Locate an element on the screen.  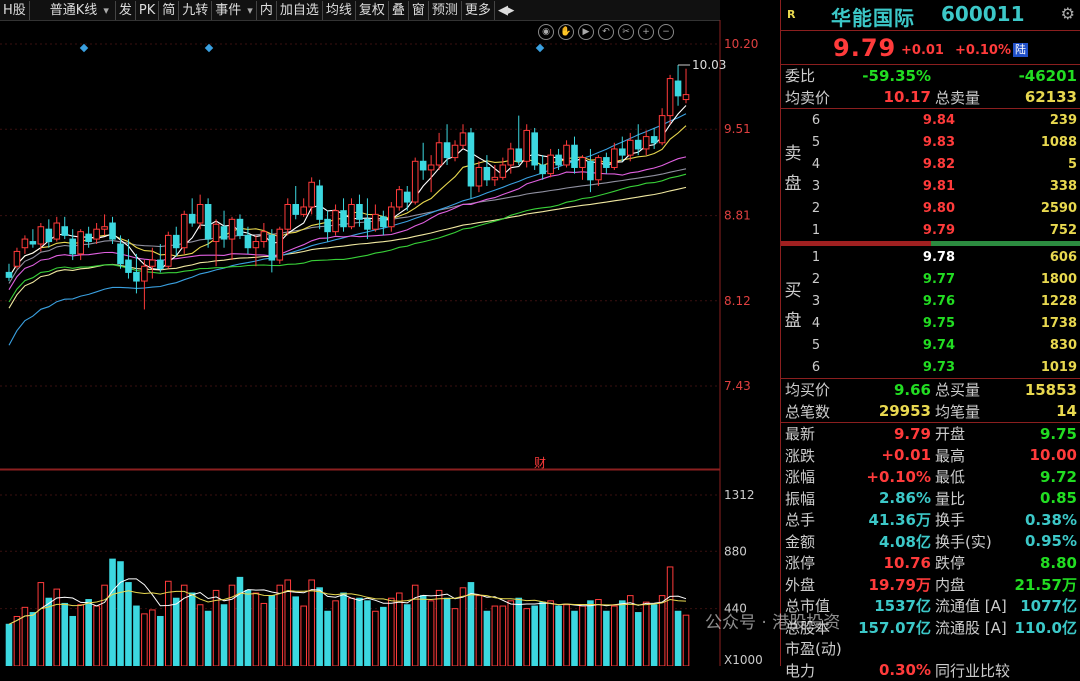
toolbar-item-8: 加自选 is located at coordinates (300, 10).